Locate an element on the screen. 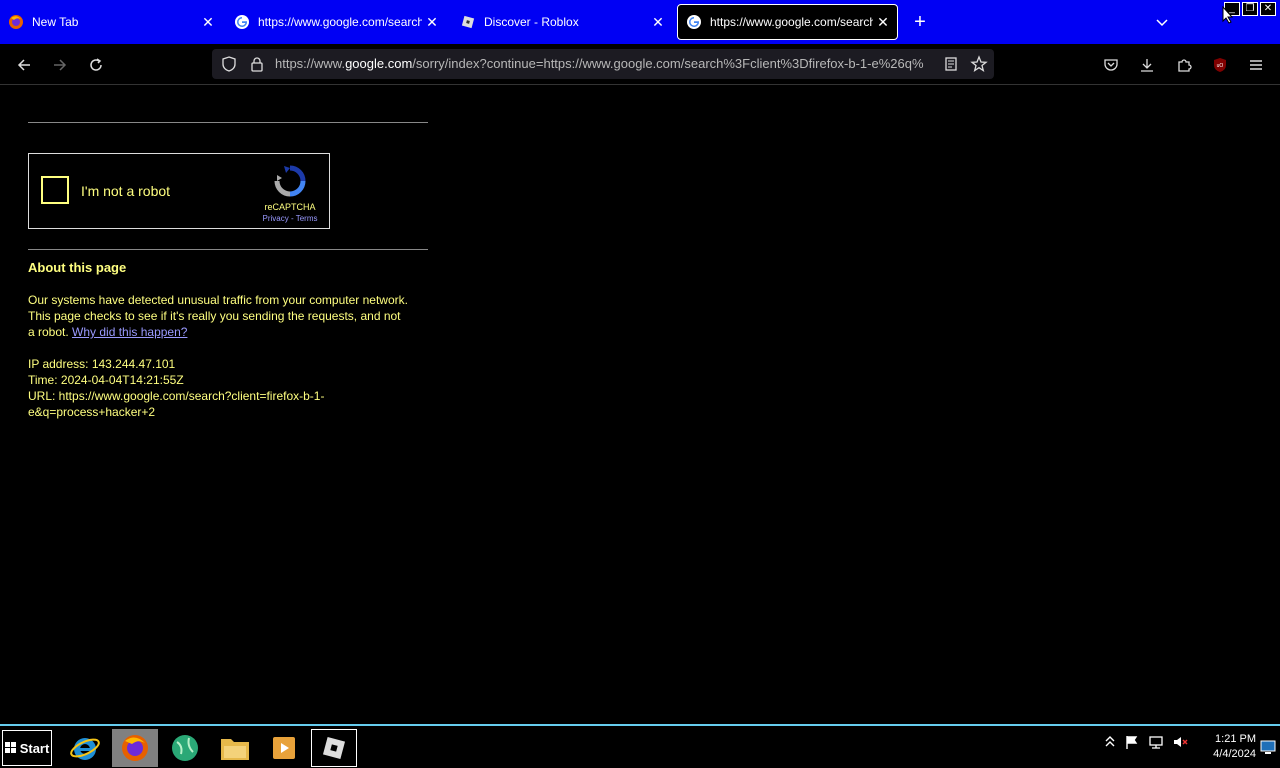 The image size is (1280, 768). pocket-button is located at coordinates (1111, 65).